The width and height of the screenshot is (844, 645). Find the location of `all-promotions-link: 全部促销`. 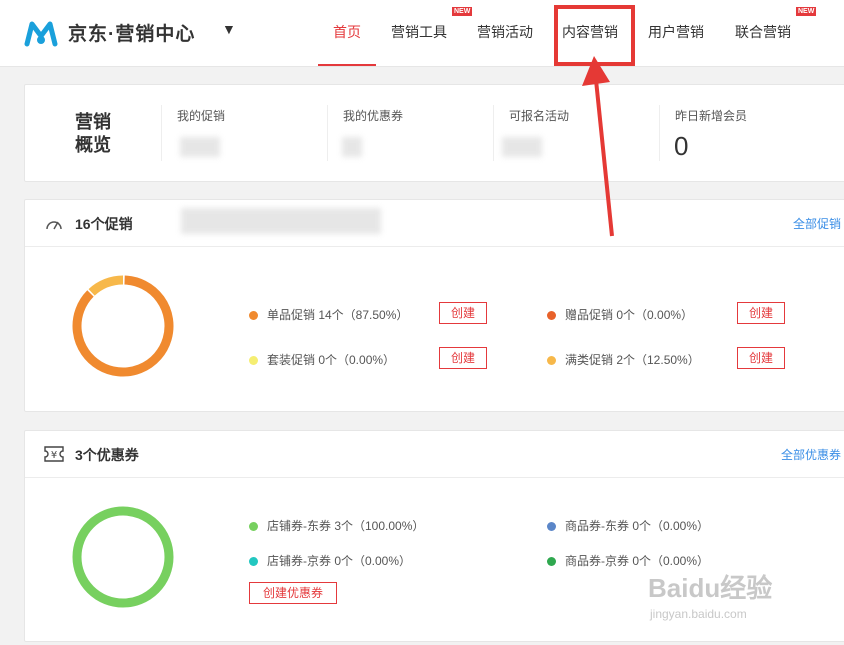

all-promotions-link: 全部促销 is located at coordinates (817, 223).